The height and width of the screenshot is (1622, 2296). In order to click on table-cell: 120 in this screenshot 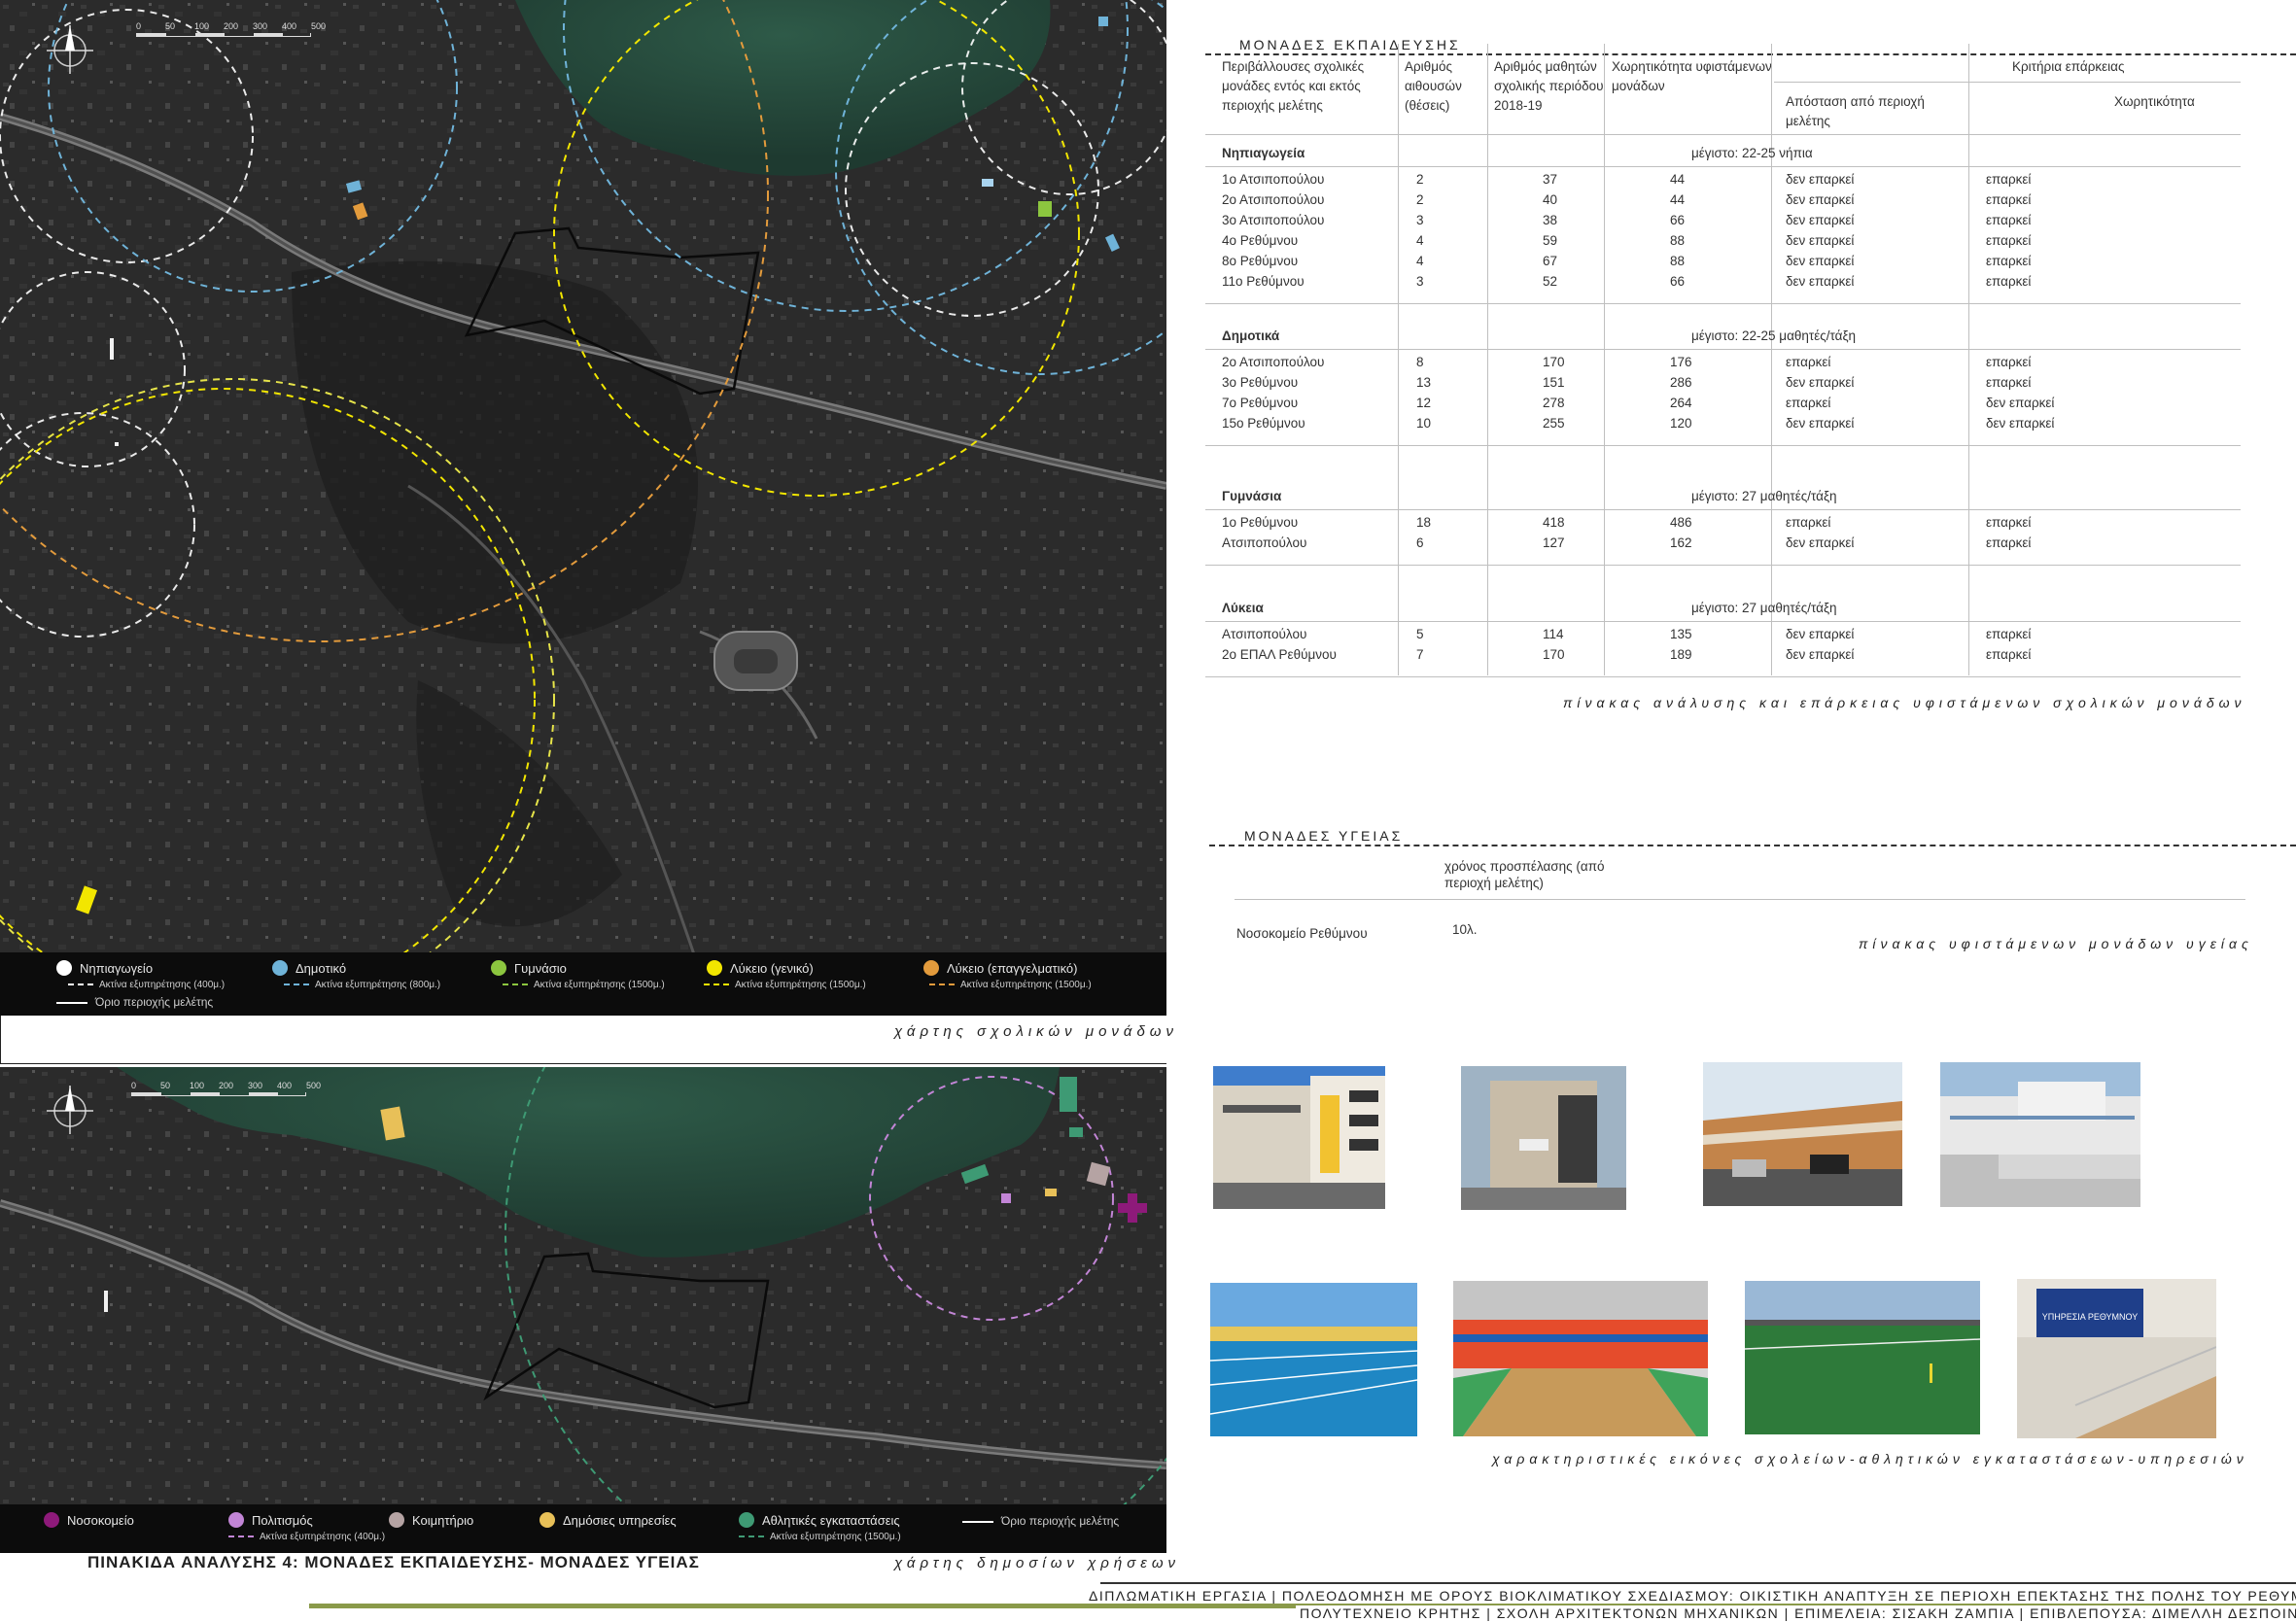, I will do `click(1681, 423)`.